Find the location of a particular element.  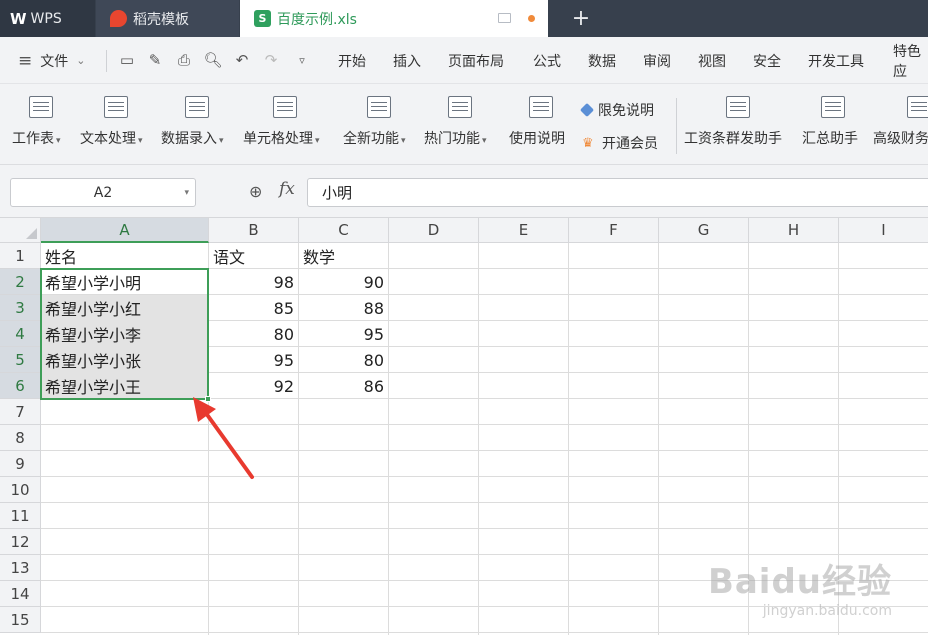

customize-toolbar-icon: ▿ is located at coordinates (302, 60).